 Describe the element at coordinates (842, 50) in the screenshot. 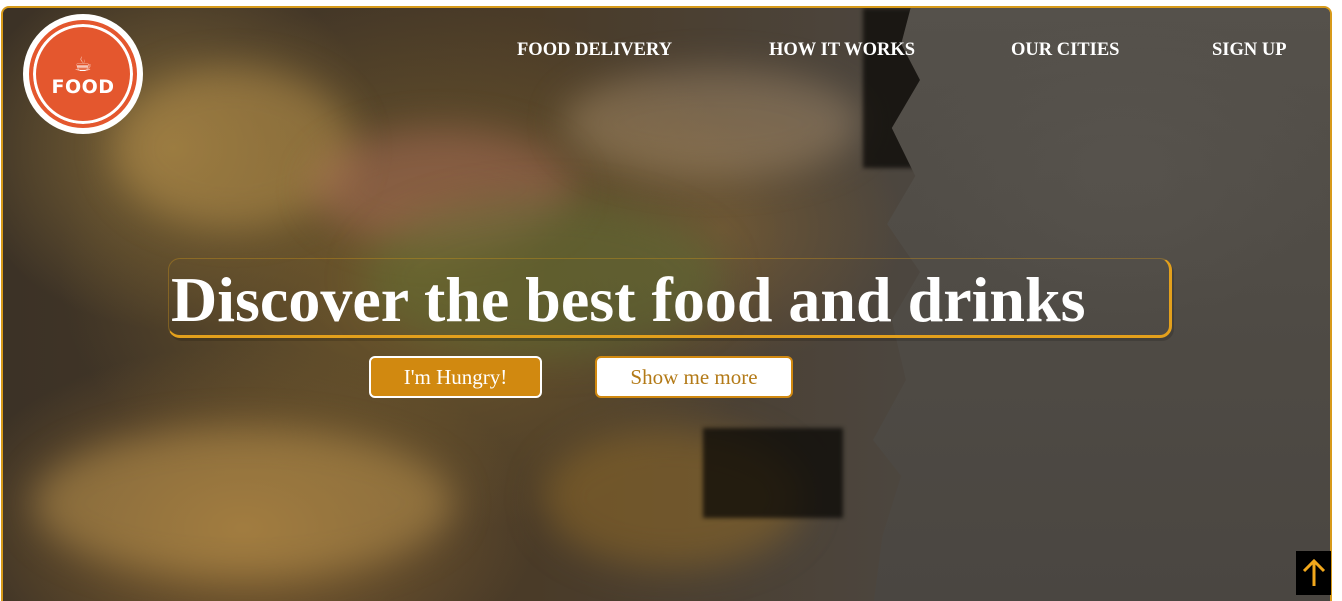

I see `nav-link-how-it-works: HOW IT WORKS` at that location.